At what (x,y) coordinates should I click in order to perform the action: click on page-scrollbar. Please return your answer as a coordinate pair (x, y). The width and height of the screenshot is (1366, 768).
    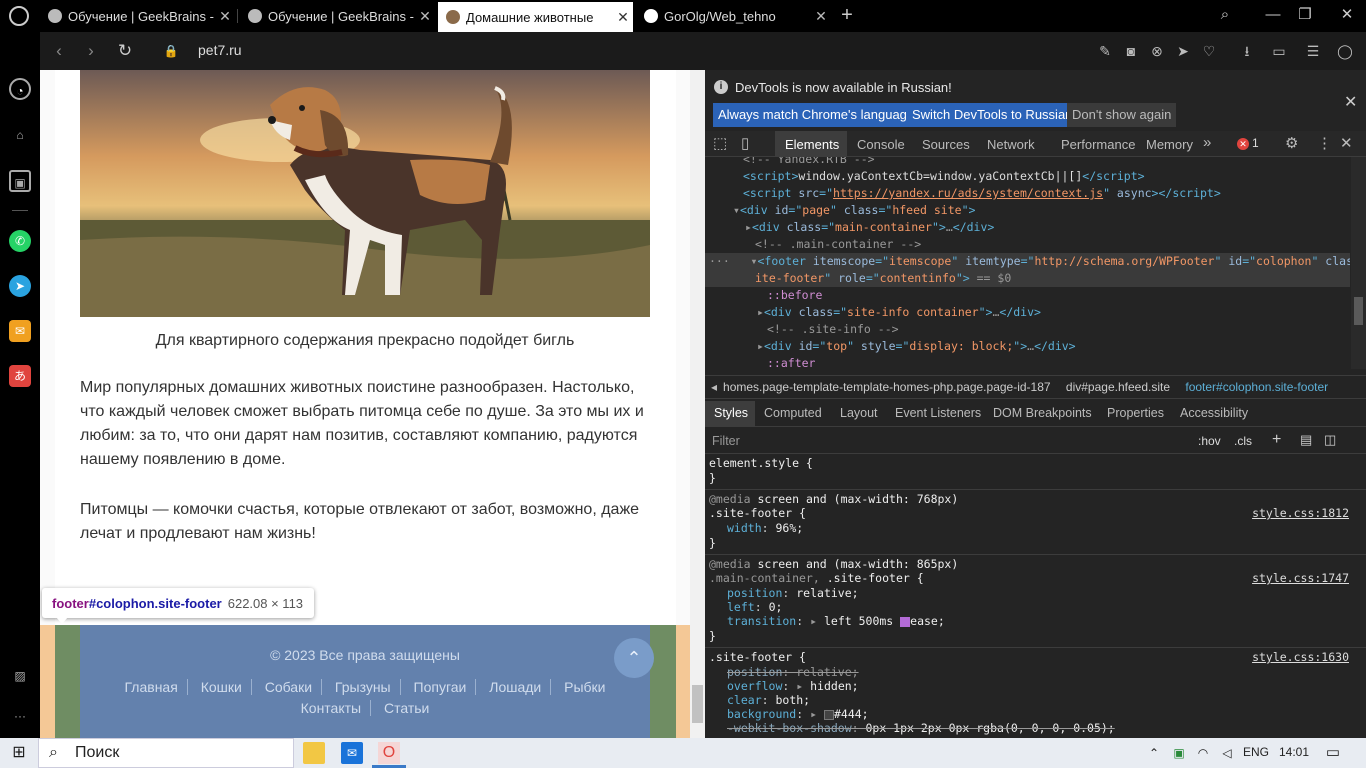
    Looking at the image, I should click on (697, 404).